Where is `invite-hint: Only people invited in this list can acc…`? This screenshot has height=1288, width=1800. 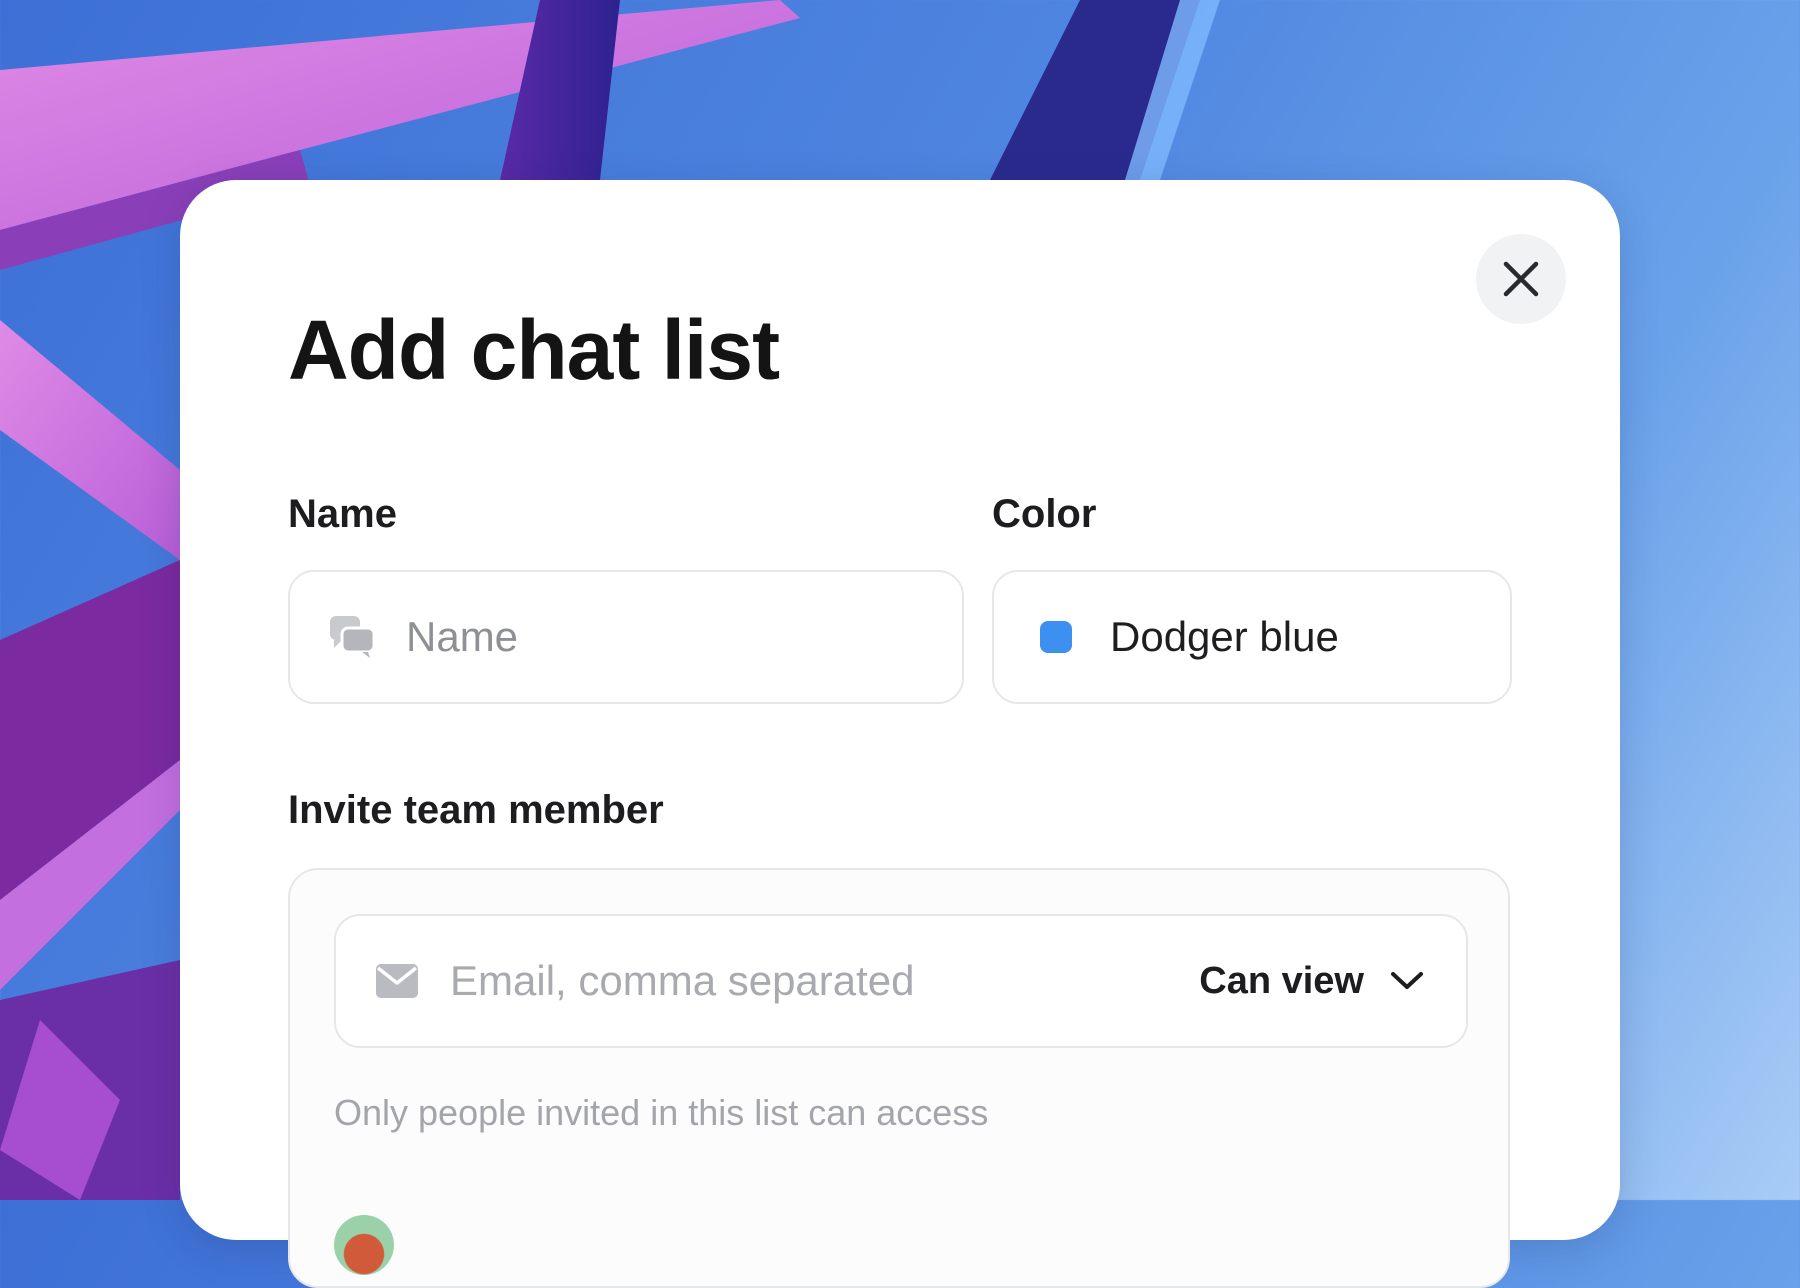
invite-hint: Only people invited in this list can acc… is located at coordinates (661, 1112).